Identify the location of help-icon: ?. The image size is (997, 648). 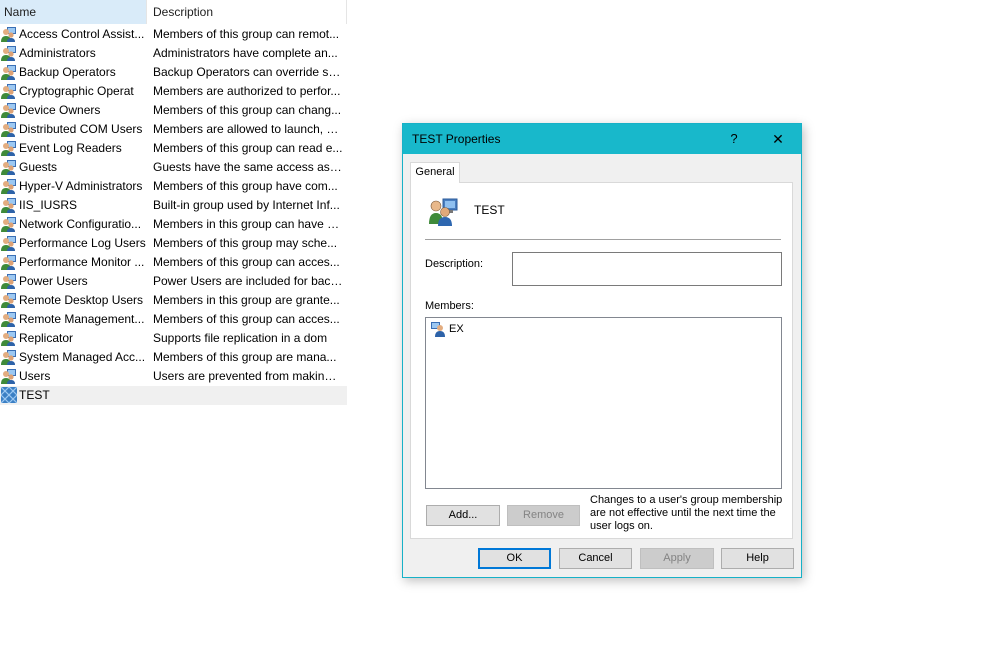
(734, 139).